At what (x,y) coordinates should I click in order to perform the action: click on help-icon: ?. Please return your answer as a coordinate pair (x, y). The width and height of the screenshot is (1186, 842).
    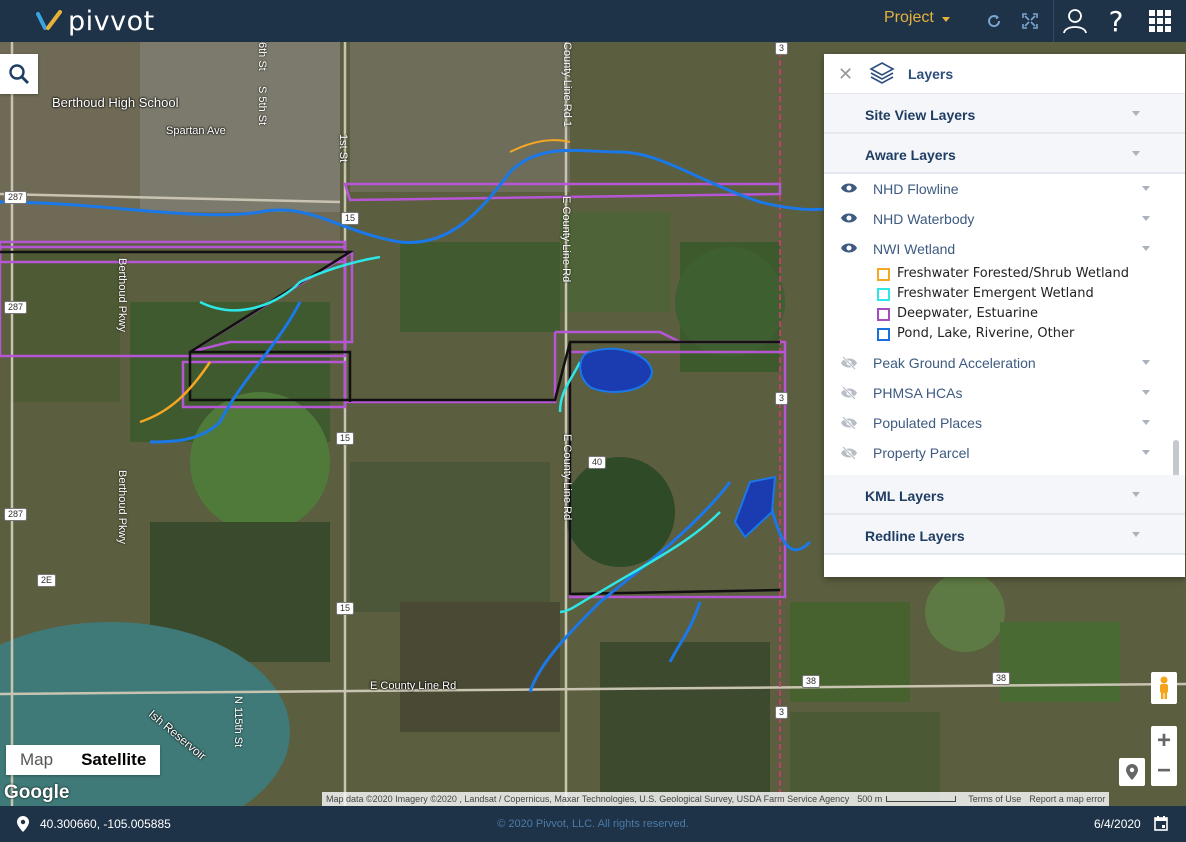
    Looking at the image, I should click on (1116, 21).